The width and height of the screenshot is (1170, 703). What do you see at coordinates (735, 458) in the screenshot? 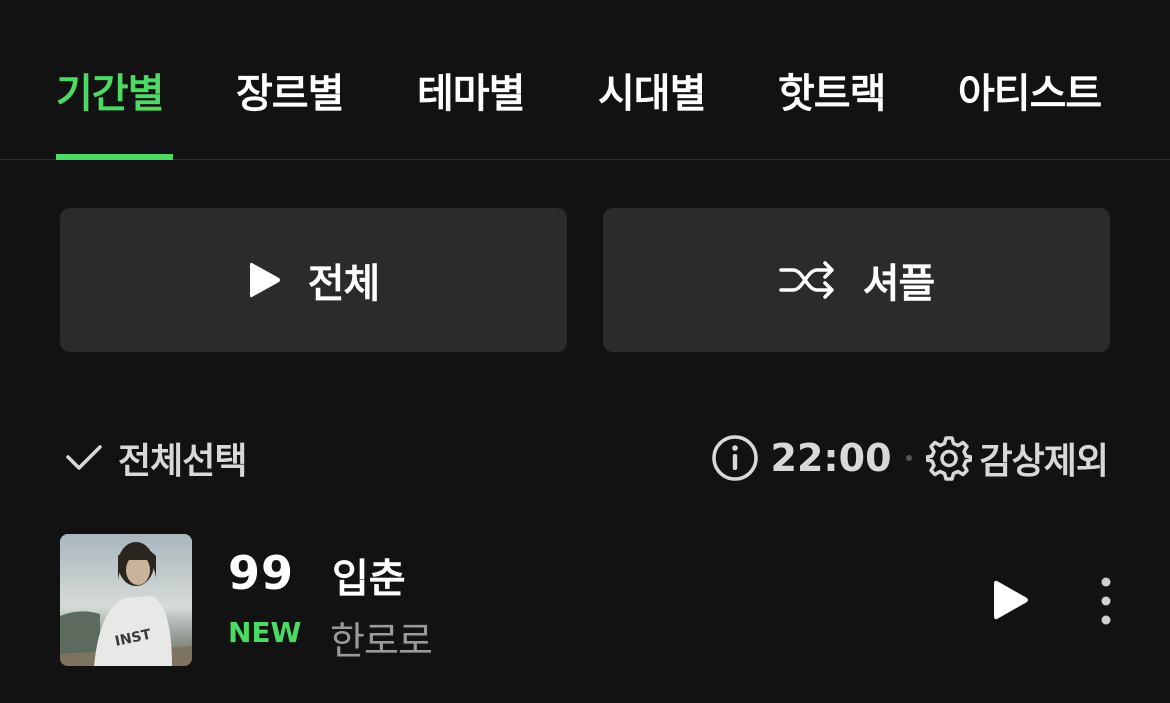
I see `info-icon` at bounding box center [735, 458].